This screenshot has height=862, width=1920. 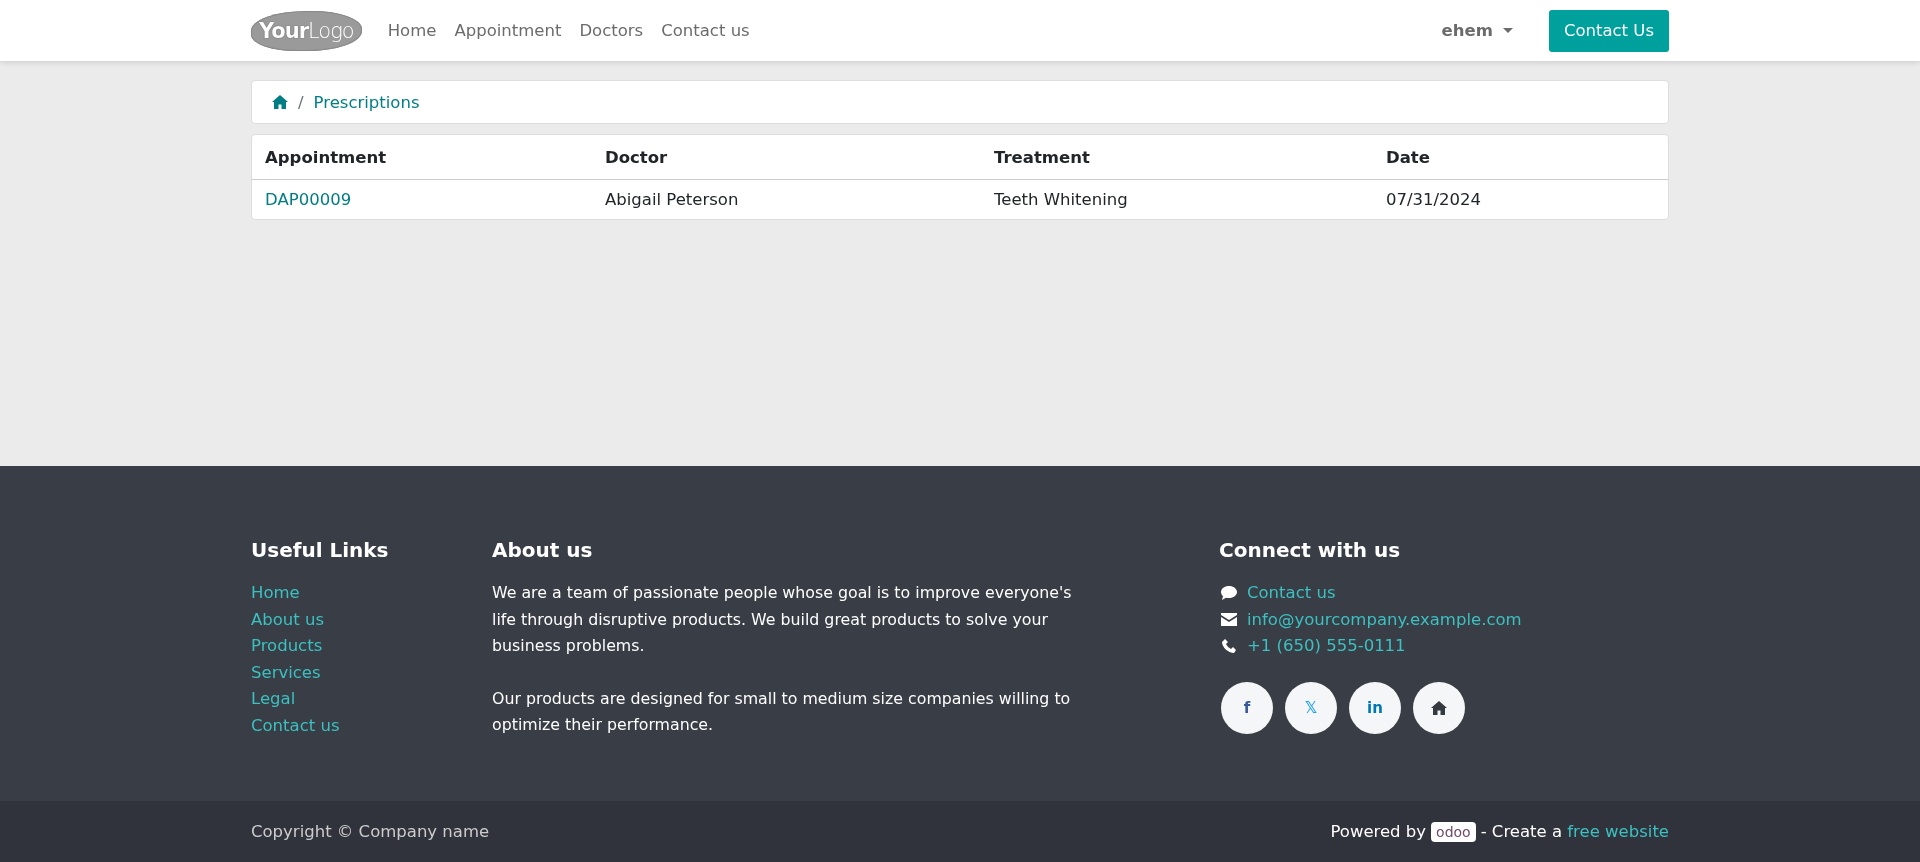 What do you see at coordinates (1384, 619) in the screenshot?
I see `contact-link: info@yourcompany.example.com` at bounding box center [1384, 619].